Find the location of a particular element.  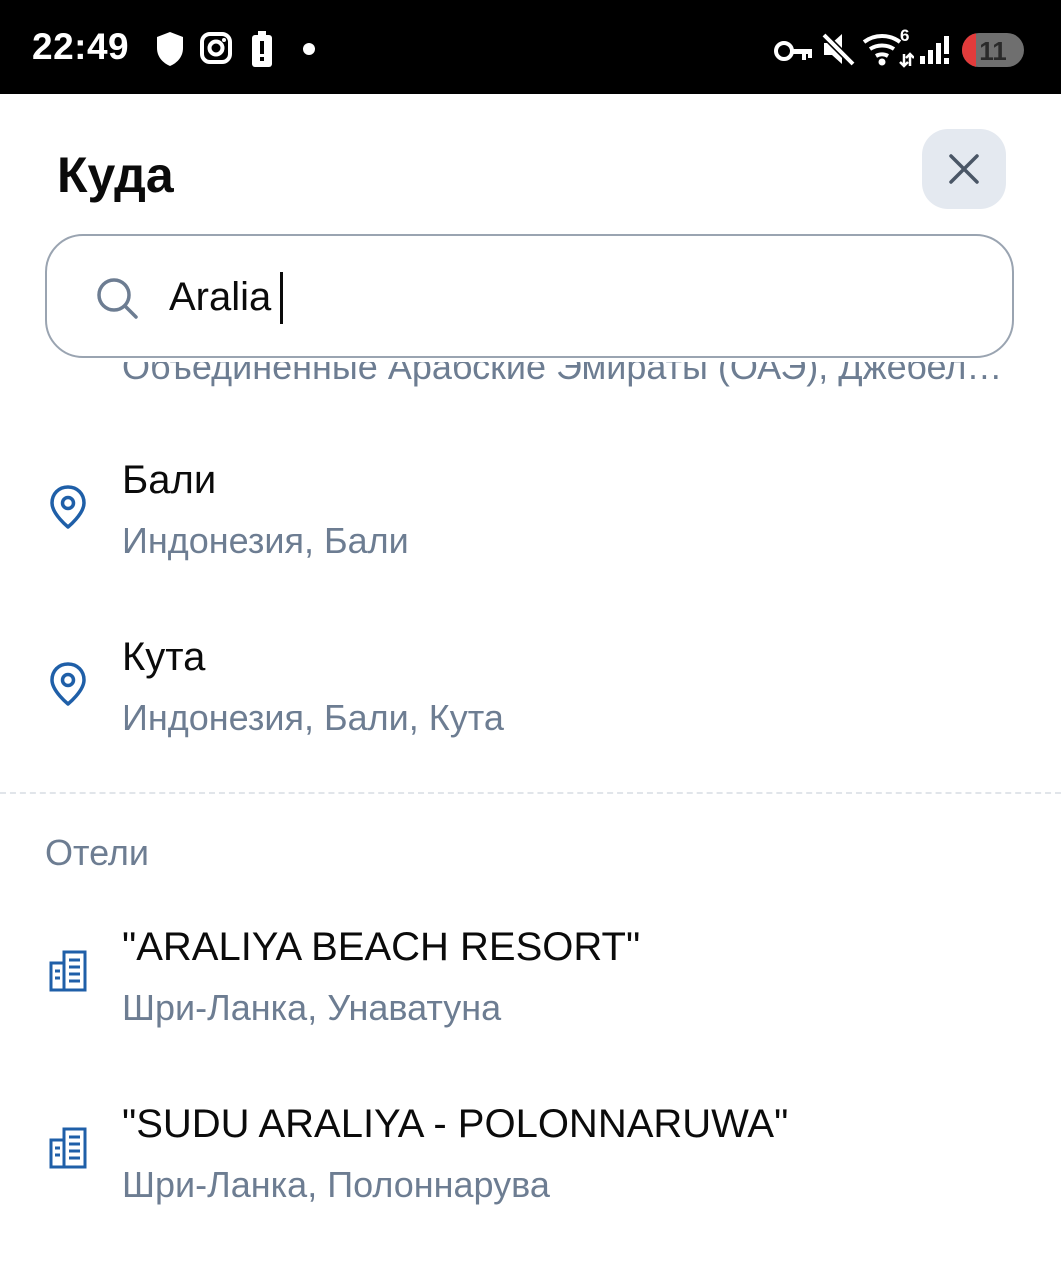

search-input is located at coordinates (559, 297).